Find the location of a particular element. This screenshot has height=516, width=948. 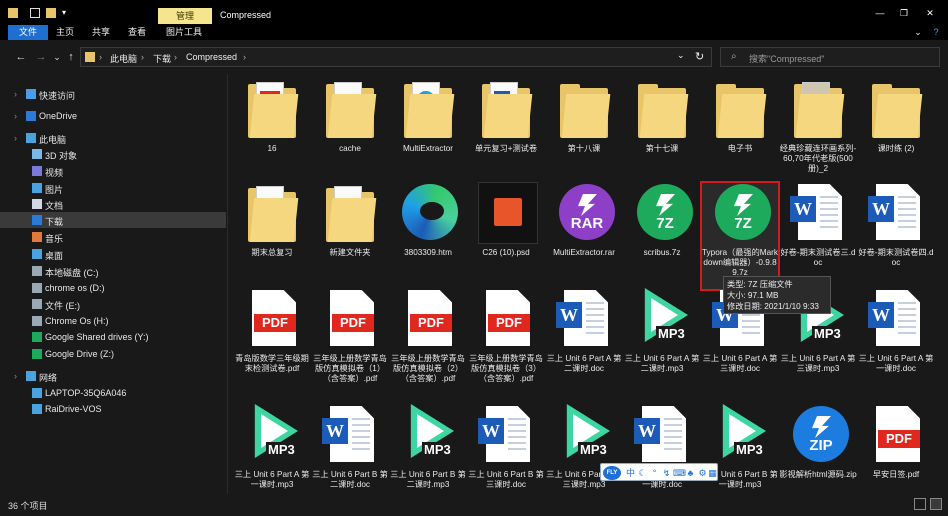

up-button: ↑ is located at coordinates (71, 57).